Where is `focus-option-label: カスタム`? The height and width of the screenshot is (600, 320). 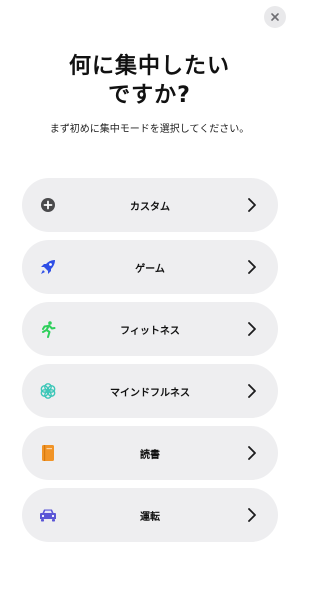 focus-option-label: カスタム is located at coordinates (150, 207).